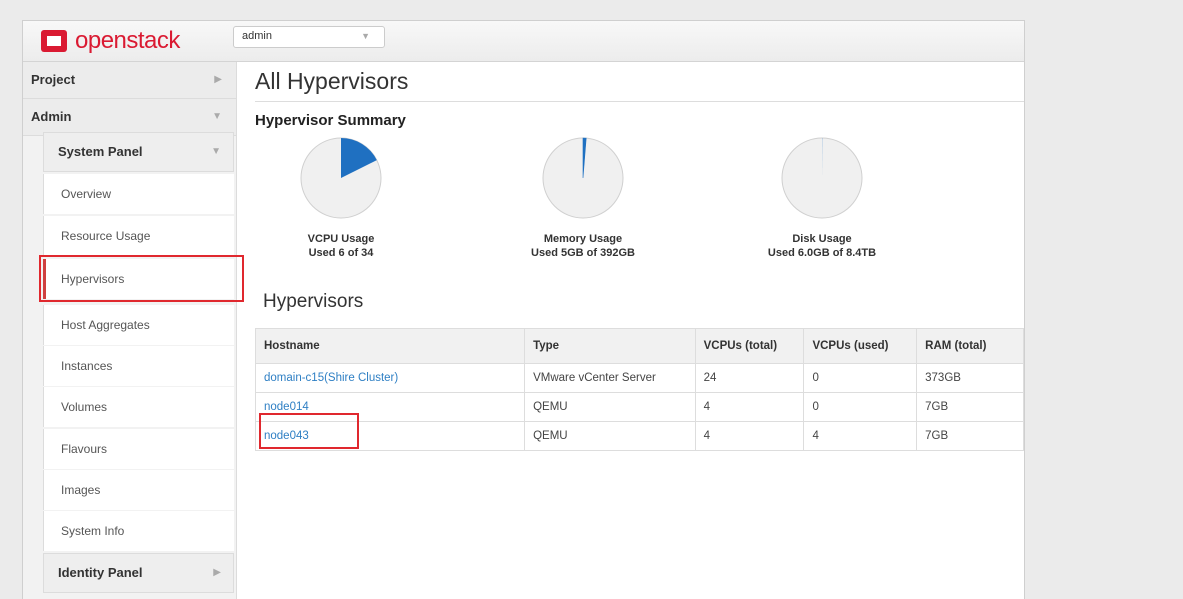 The image size is (1183, 599). What do you see at coordinates (257, 36) in the screenshot?
I see `project-selector-value: admin` at bounding box center [257, 36].